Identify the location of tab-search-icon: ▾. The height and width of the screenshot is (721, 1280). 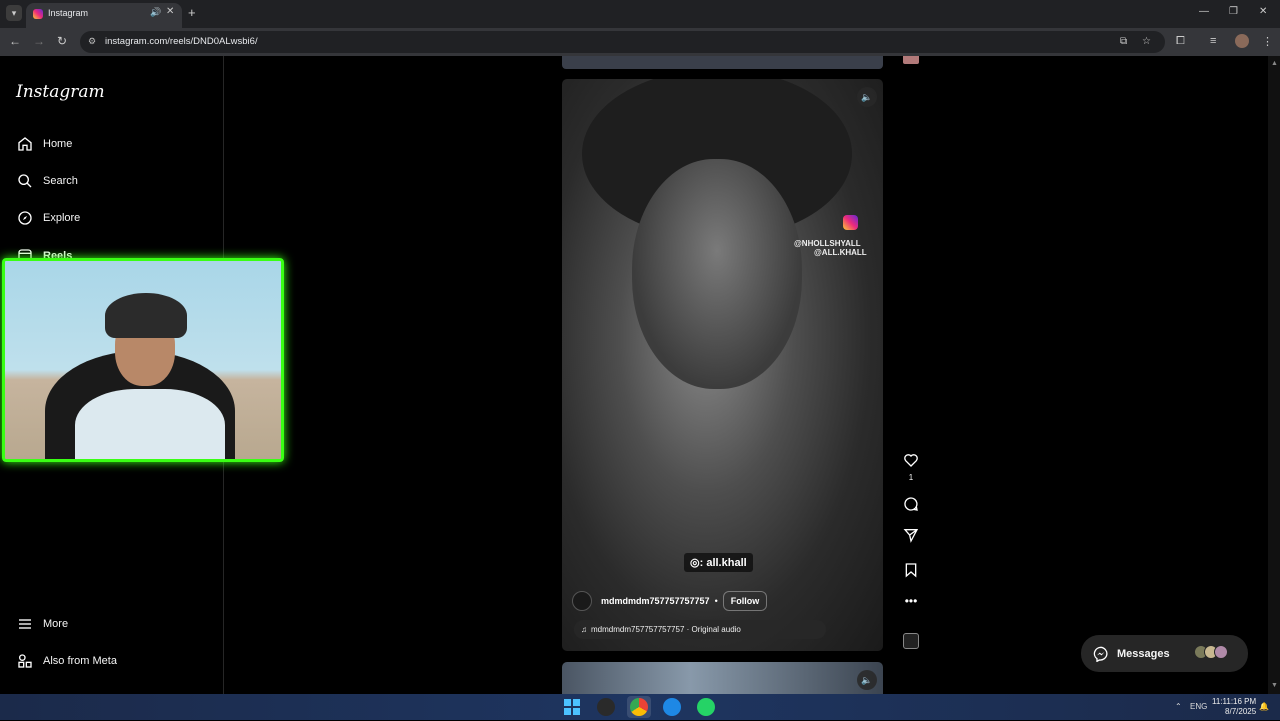
(14, 13).